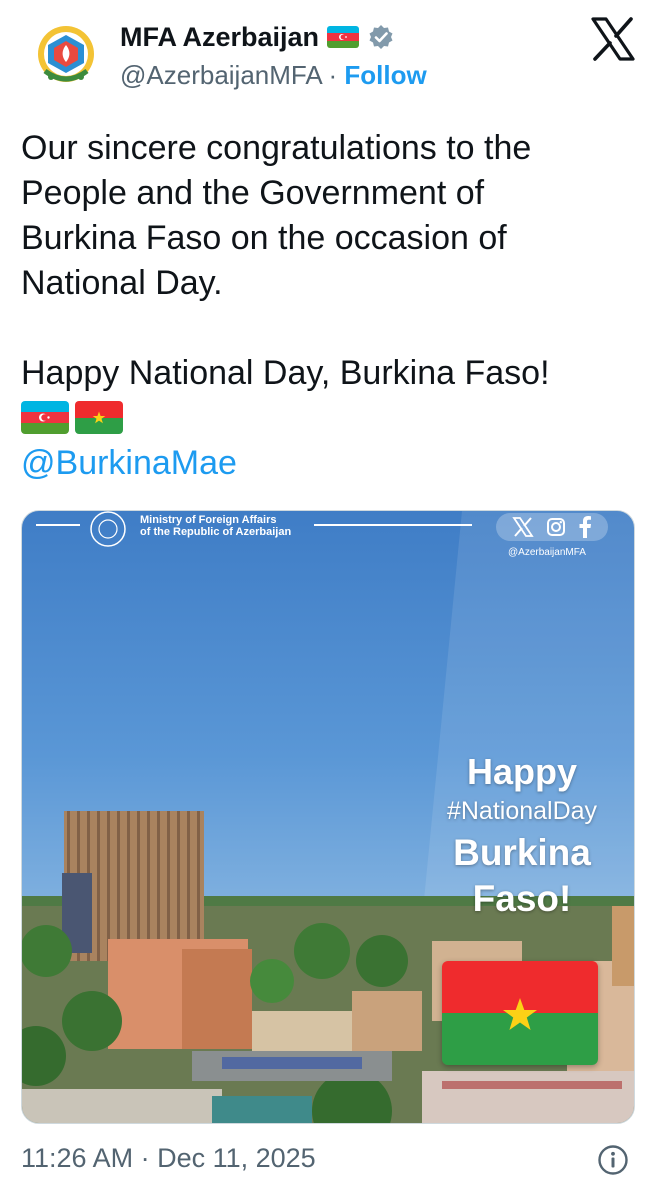  What do you see at coordinates (522, 898) in the screenshot?
I see `overlay-faso: Faso!` at bounding box center [522, 898].